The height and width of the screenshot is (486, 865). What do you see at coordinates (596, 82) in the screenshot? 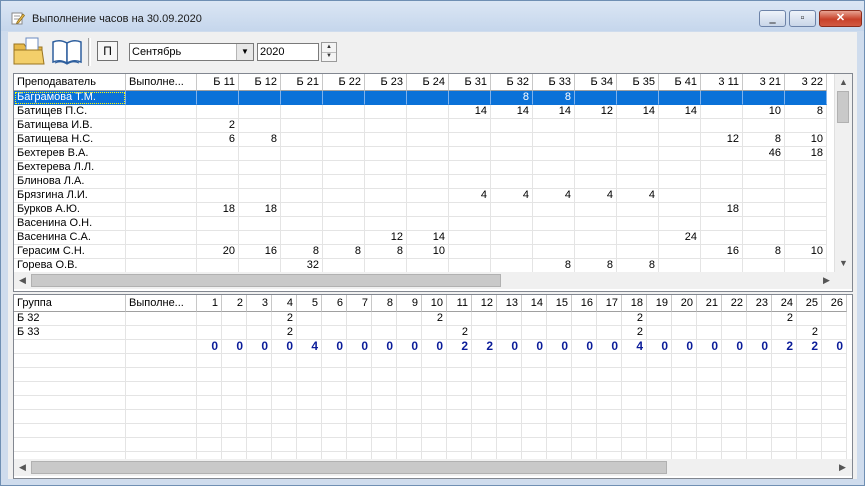
I see `column-header: Б 34` at bounding box center [596, 82].